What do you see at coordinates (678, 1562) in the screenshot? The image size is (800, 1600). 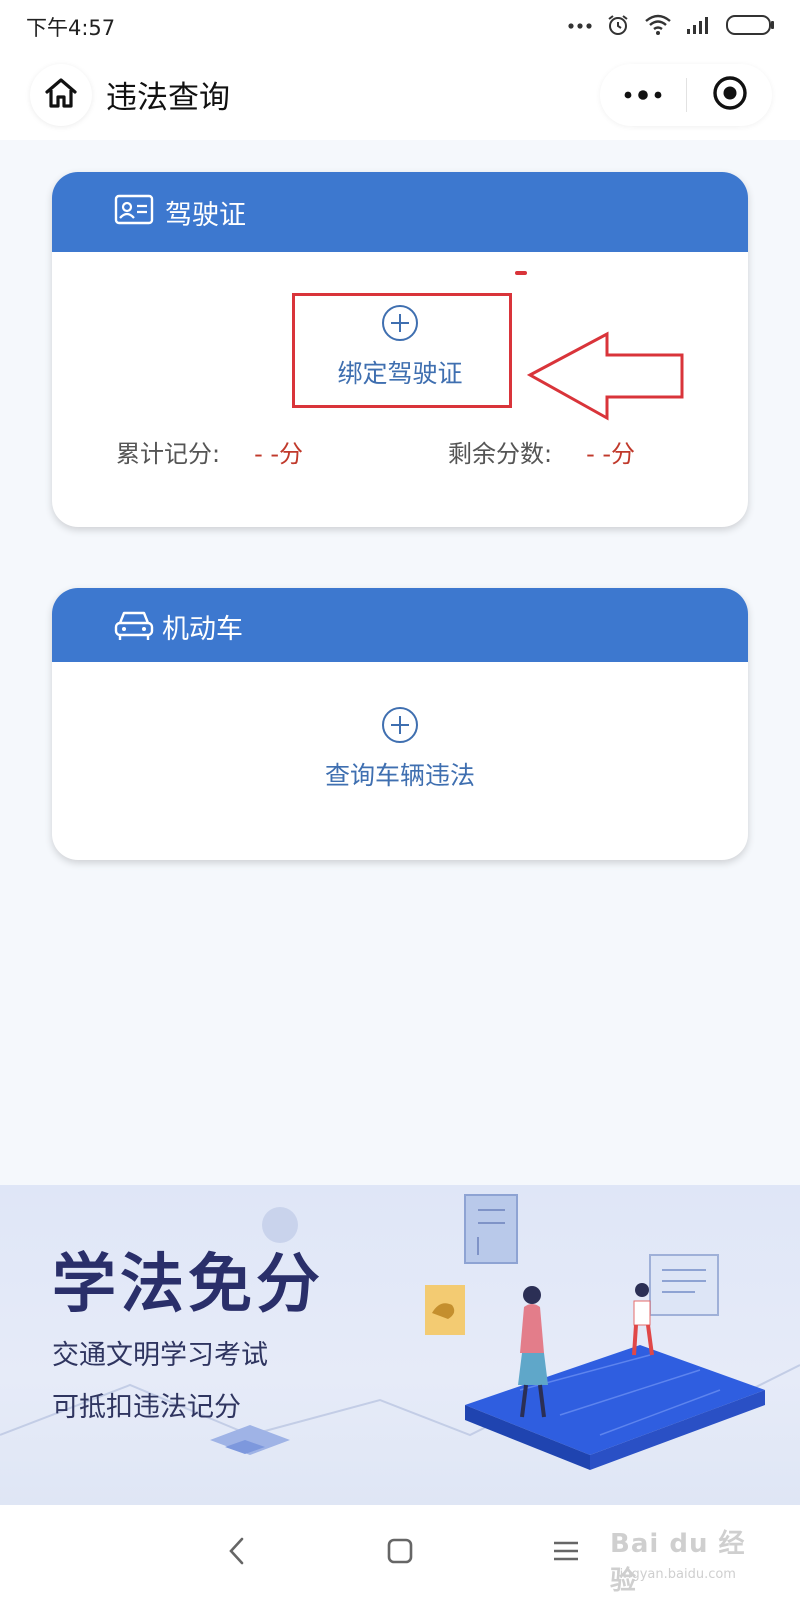 I see `watermark-text: Bai du 经验` at bounding box center [678, 1562].